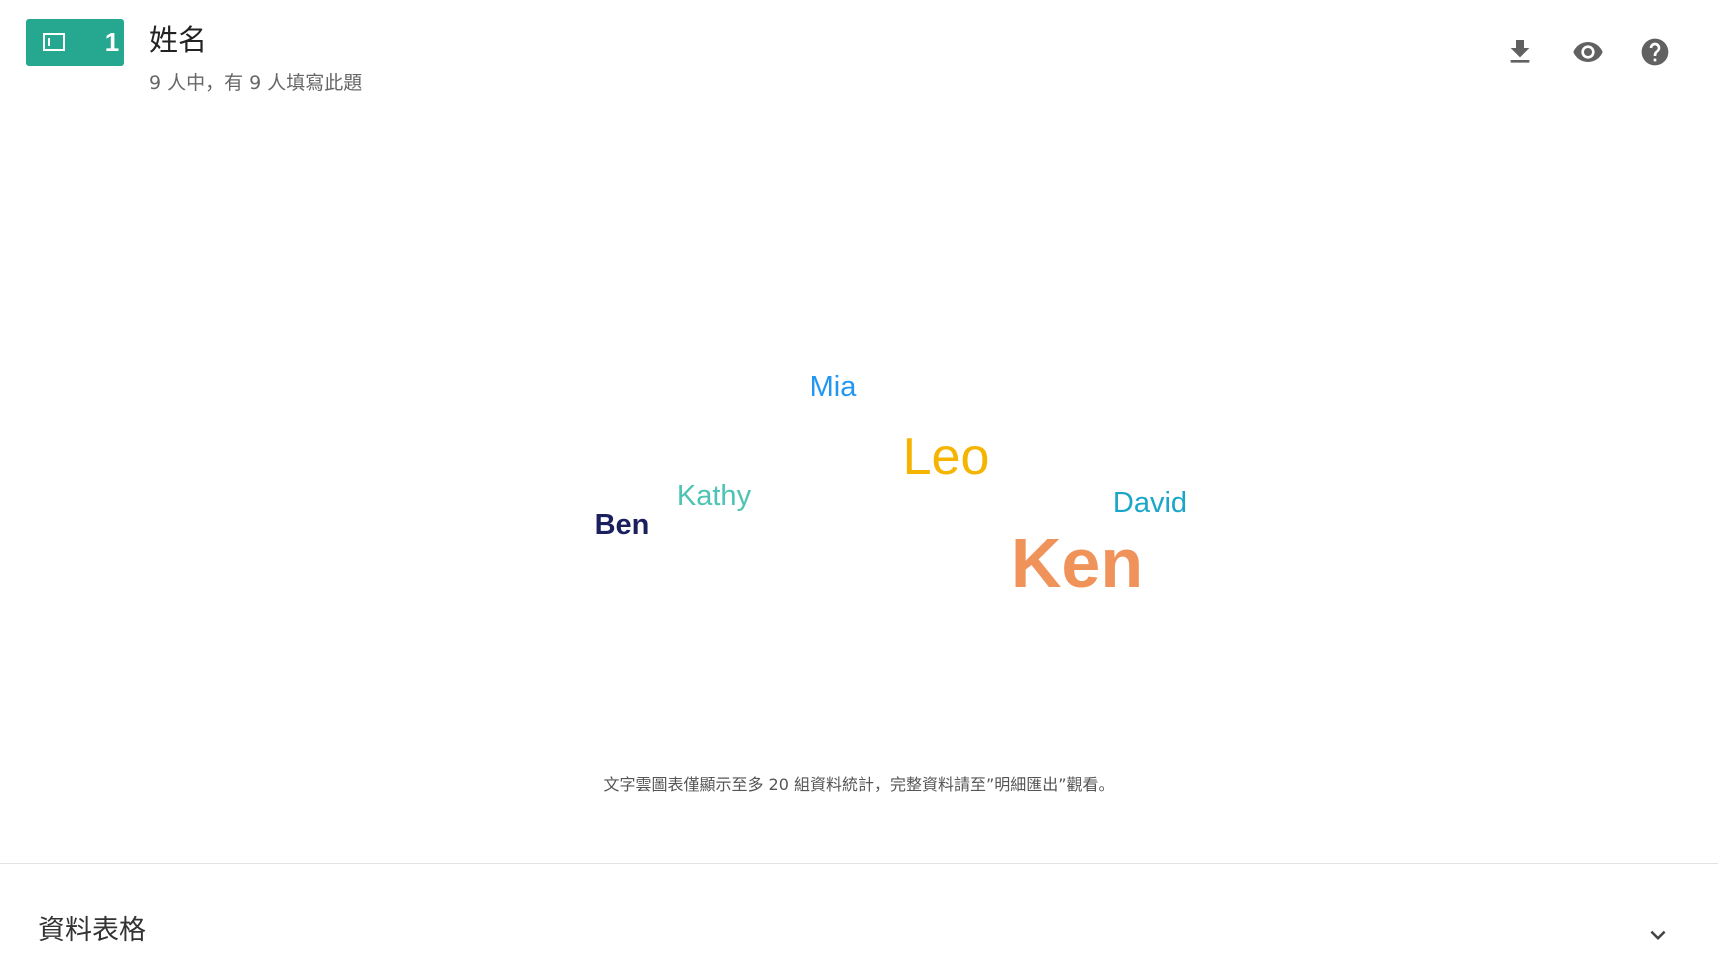 This screenshot has width=1718, height=974. What do you see at coordinates (714, 496) in the screenshot?
I see `word-cloud-word-kathy: Kathy` at bounding box center [714, 496].